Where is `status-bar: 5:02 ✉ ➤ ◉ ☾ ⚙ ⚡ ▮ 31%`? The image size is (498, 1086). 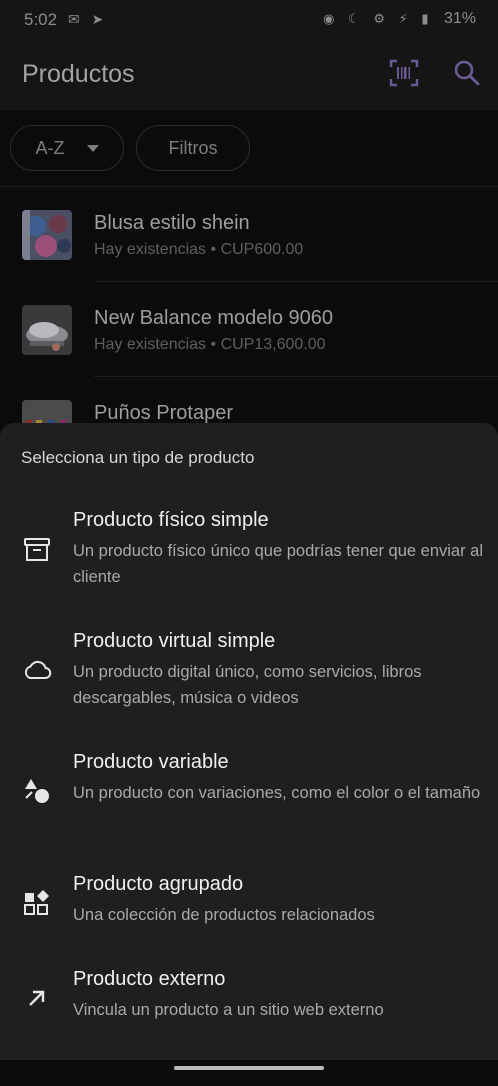 status-bar: 5:02 ✉ ➤ ◉ ☾ ⚙ ⚡ ▮ 31% is located at coordinates (249, 20).